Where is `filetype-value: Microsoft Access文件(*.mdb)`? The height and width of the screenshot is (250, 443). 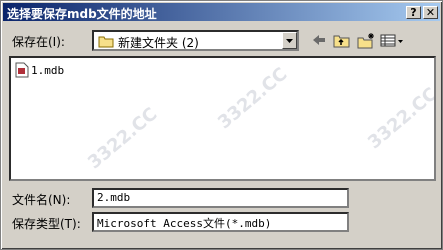 filetype-value: Microsoft Access文件(*.mdb) is located at coordinates (184, 223).